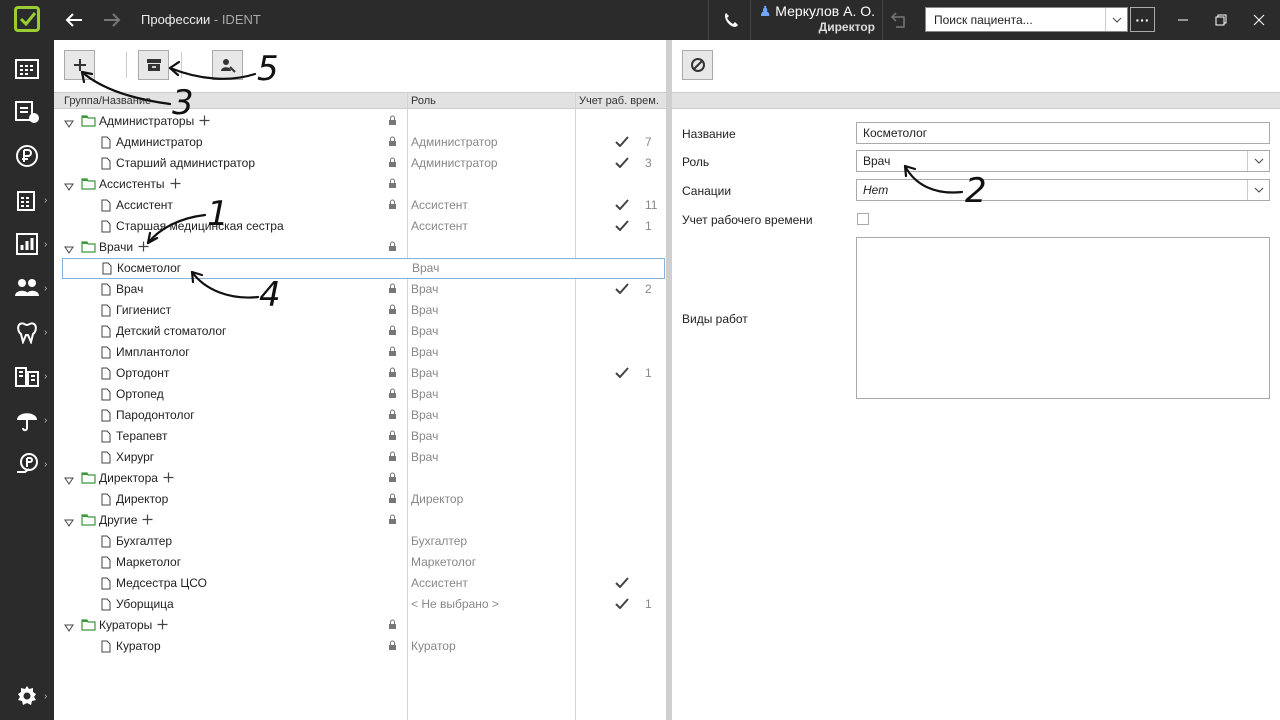 Image resolution: width=1280 pixels, height=720 pixels. What do you see at coordinates (360, 226) in the screenshot?
I see `profession-row: Старшая медицинская сестра Ассистент 1` at bounding box center [360, 226].